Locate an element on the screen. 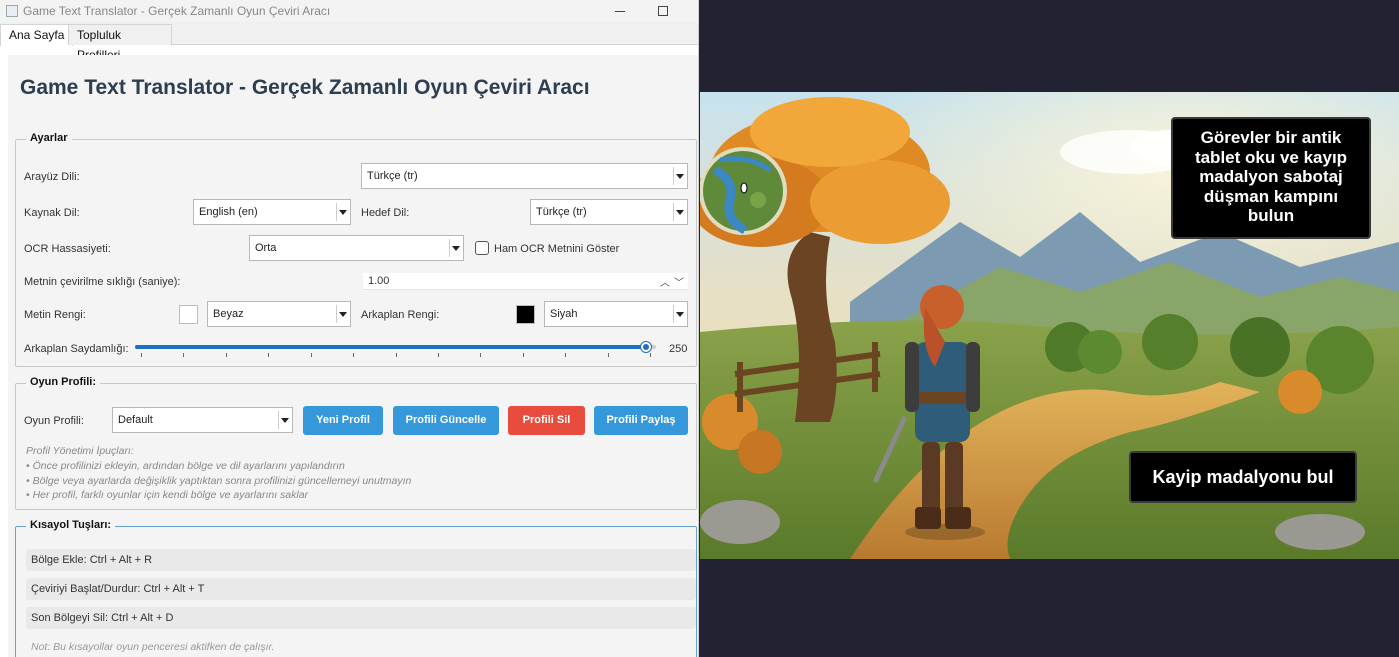 Image resolution: width=1399 pixels, height=657 pixels. target-language-value: Türkçe (tr) is located at coordinates (561, 212).